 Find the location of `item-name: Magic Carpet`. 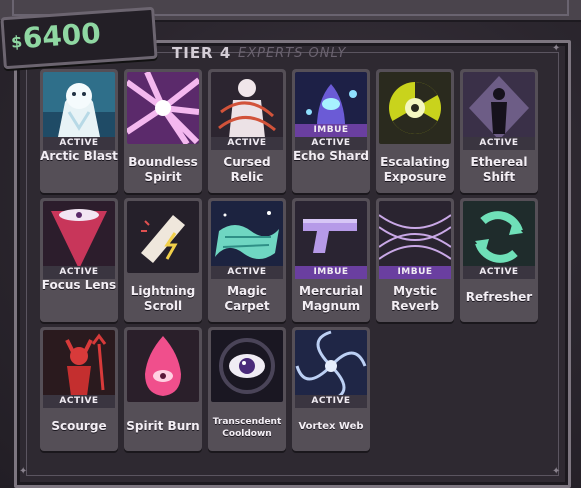

item-name: Magic Carpet is located at coordinates (247, 298).